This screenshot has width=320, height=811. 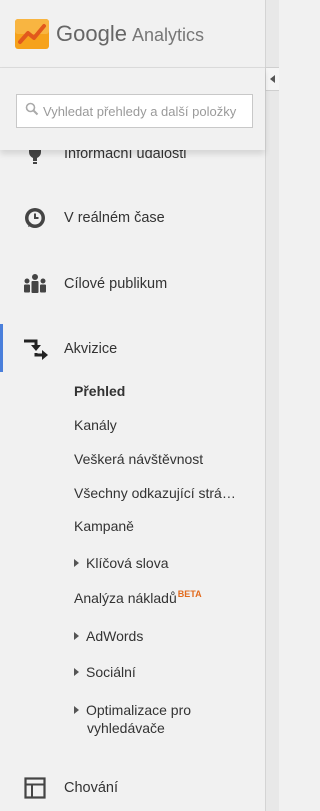 What do you see at coordinates (111, 672) in the screenshot?
I see `subnav-social-label: Sociální` at bounding box center [111, 672].